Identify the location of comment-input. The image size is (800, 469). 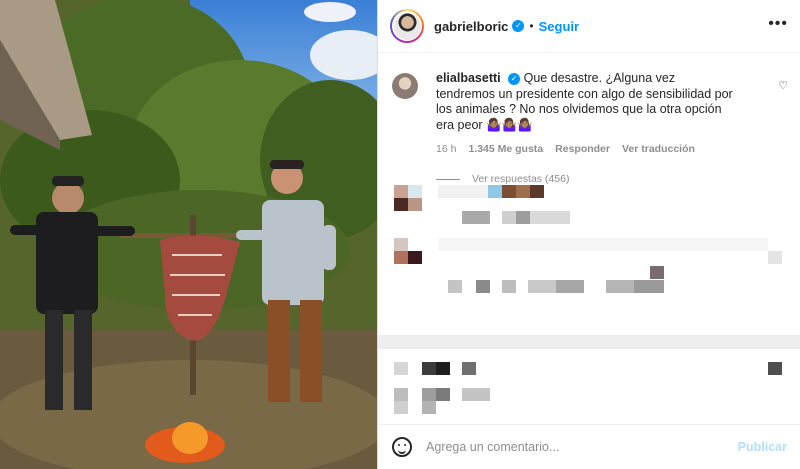
(576, 447).